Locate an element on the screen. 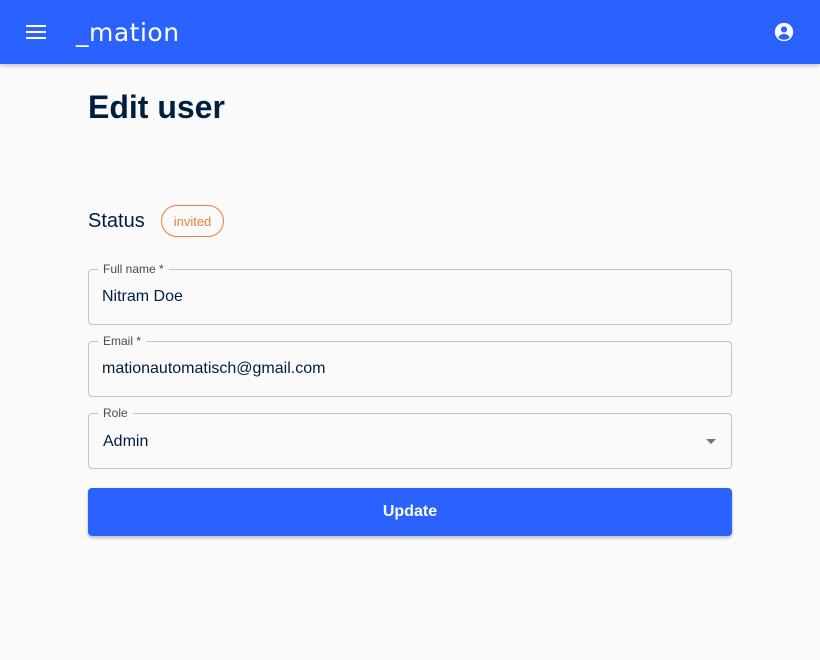 This screenshot has width=820, height=660. update-button: Update is located at coordinates (410, 512).